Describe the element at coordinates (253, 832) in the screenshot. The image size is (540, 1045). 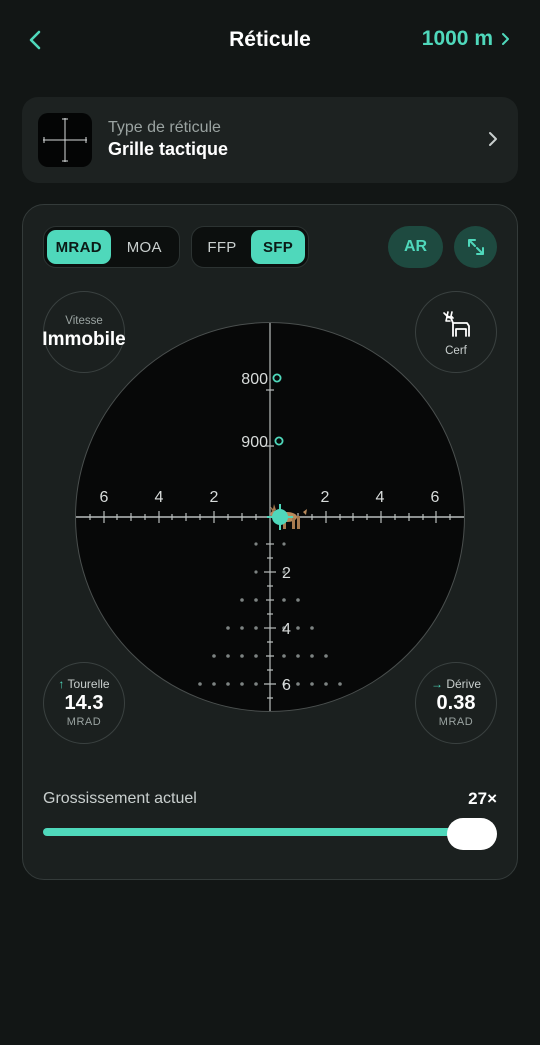
I see `zoom-slider-track` at that location.